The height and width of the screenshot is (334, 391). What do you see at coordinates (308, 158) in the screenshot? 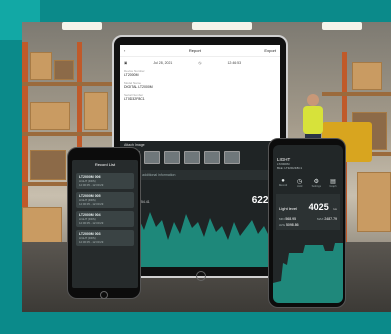
I see `device-header: LIGHT LT2000M BLE: LT32D2F8C1` at bounding box center [308, 158].